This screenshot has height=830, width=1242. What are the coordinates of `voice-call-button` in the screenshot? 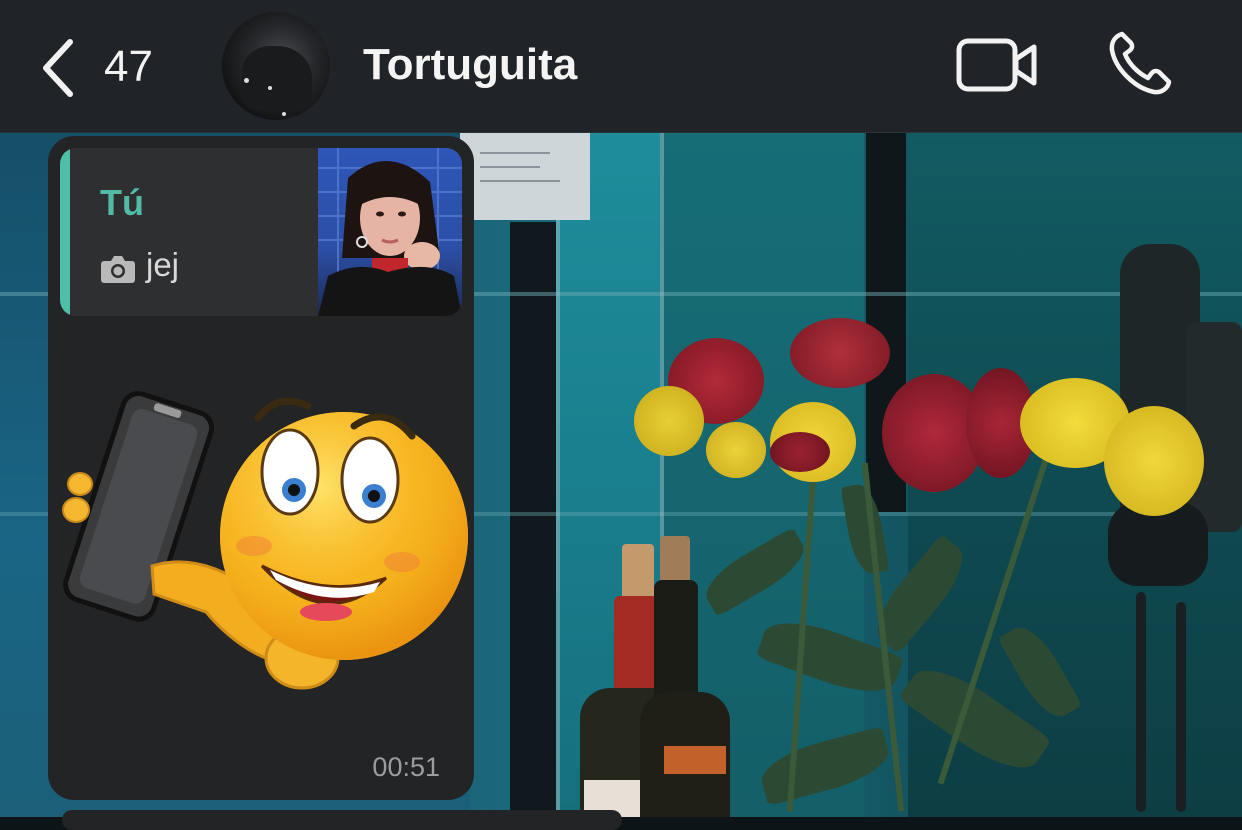 It's located at (1140, 63).